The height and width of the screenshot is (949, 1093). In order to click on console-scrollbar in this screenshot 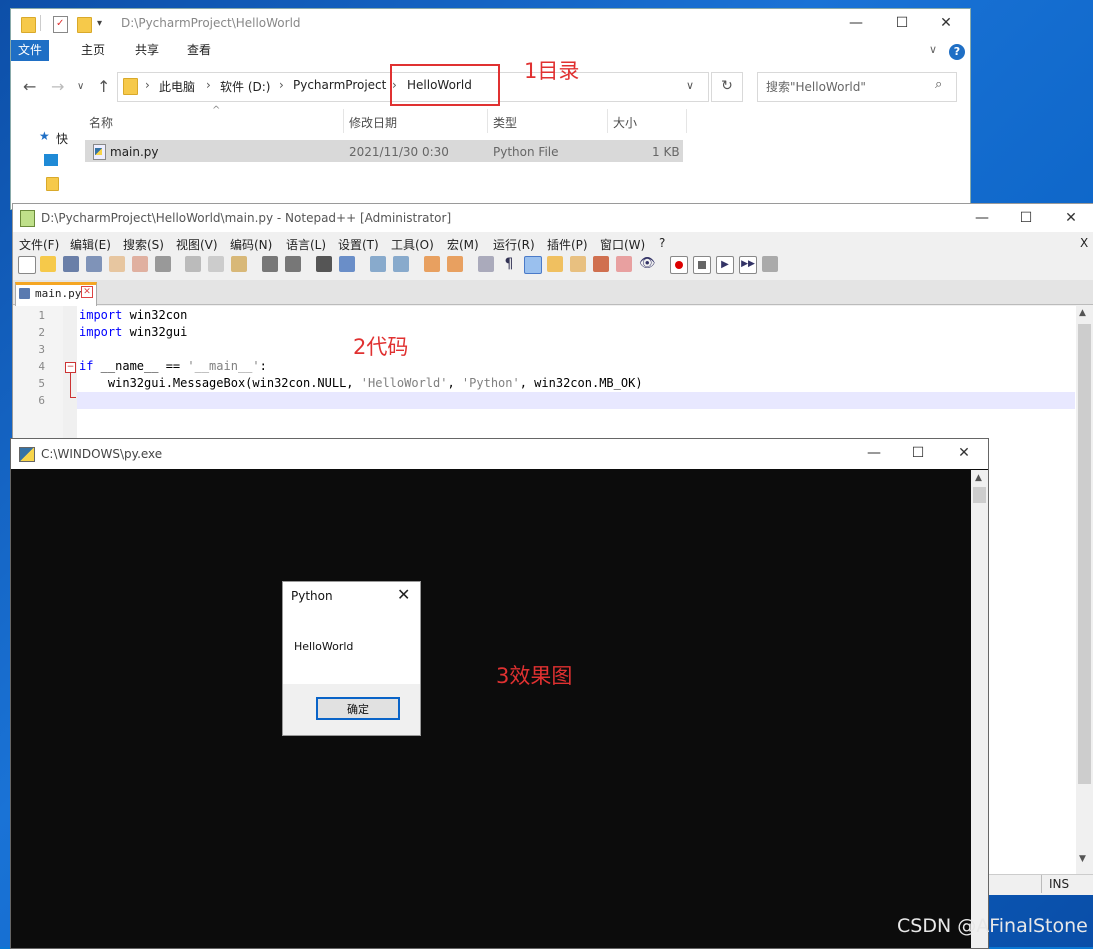, I will do `click(979, 709)`.